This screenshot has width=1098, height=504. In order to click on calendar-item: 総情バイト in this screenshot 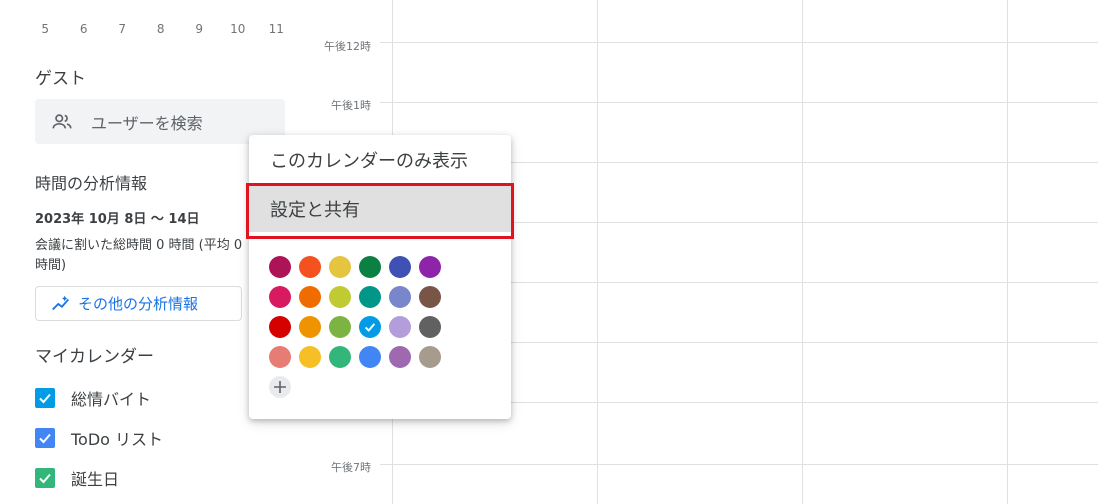, I will do `click(93, 398)`.